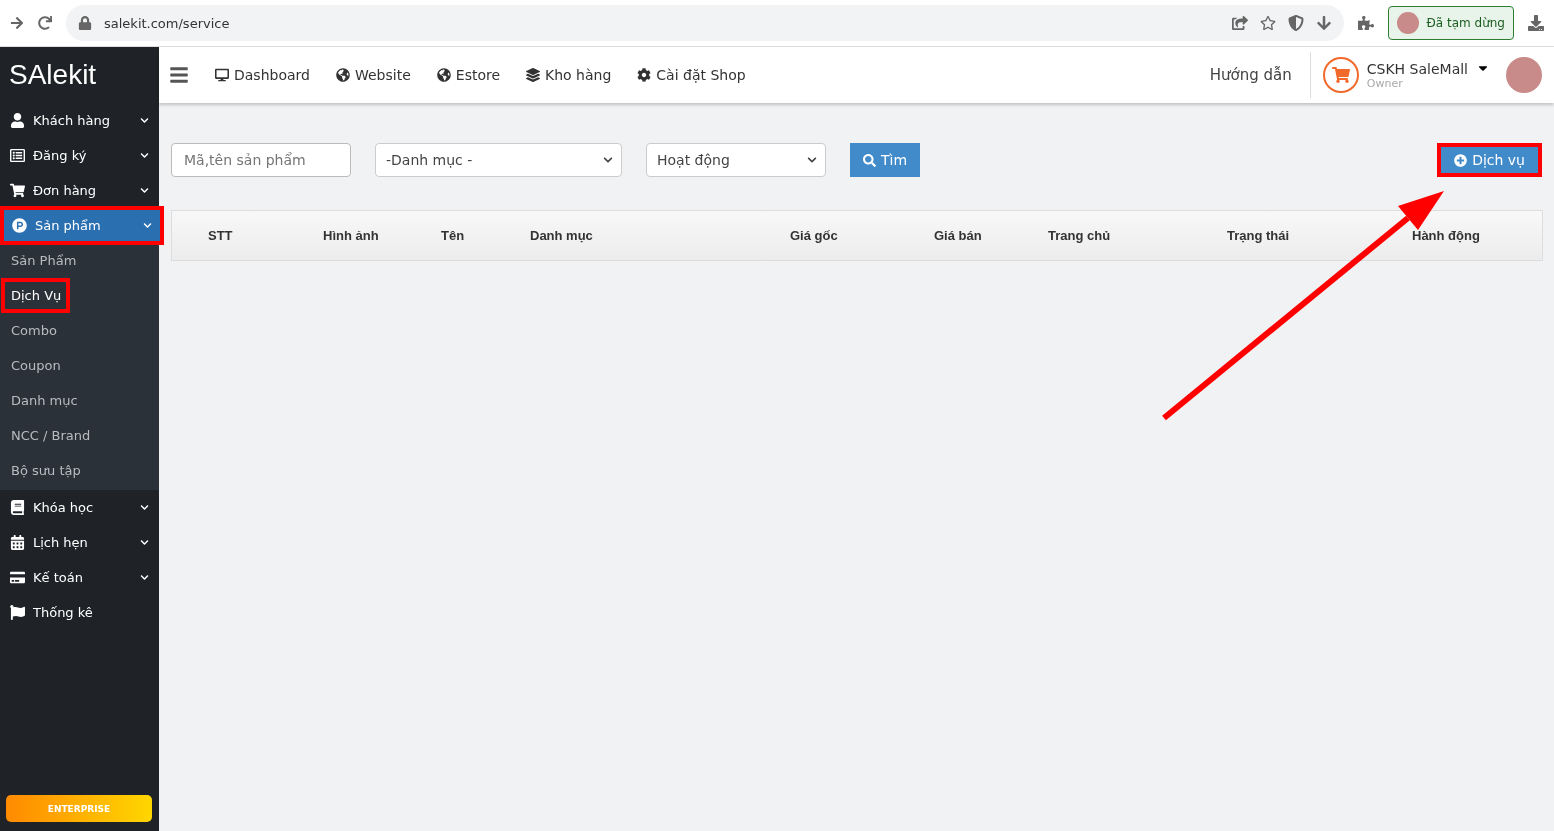 The image size is (1554, 831). I want to click on menu-icon, so click(179, 75).